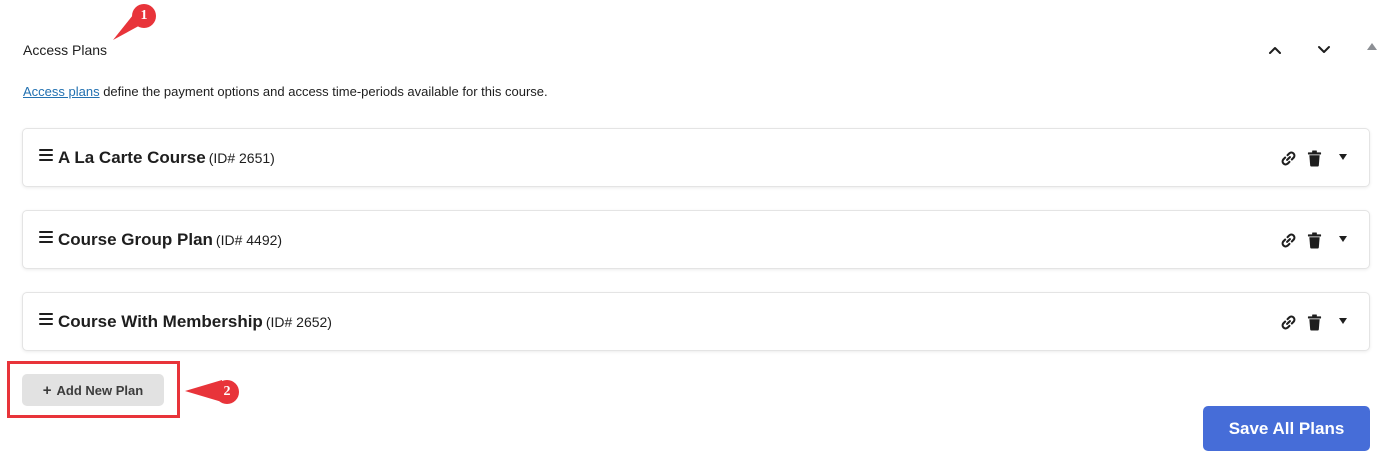 Image resolution: width=1389 pixels, height=465 pixels. Describe the element at coordinates (167, 206) in the screenshot. I see `annotation-pointers` at that location.